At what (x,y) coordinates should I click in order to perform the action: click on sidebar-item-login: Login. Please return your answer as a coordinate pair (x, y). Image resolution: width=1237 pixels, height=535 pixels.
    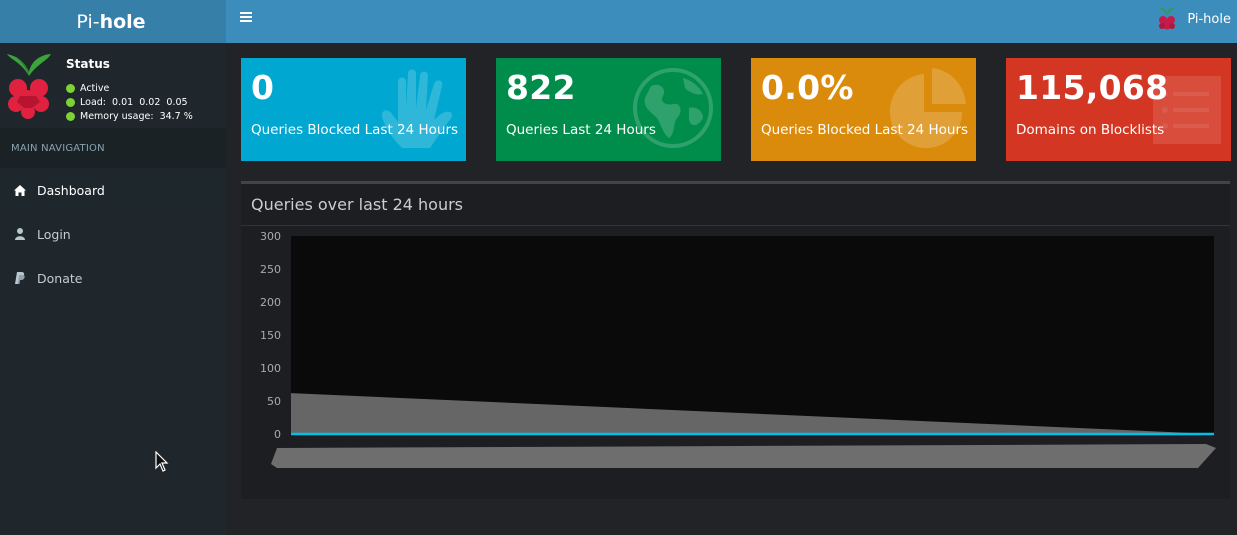
    Looking at the image, I should click on (113, 234).